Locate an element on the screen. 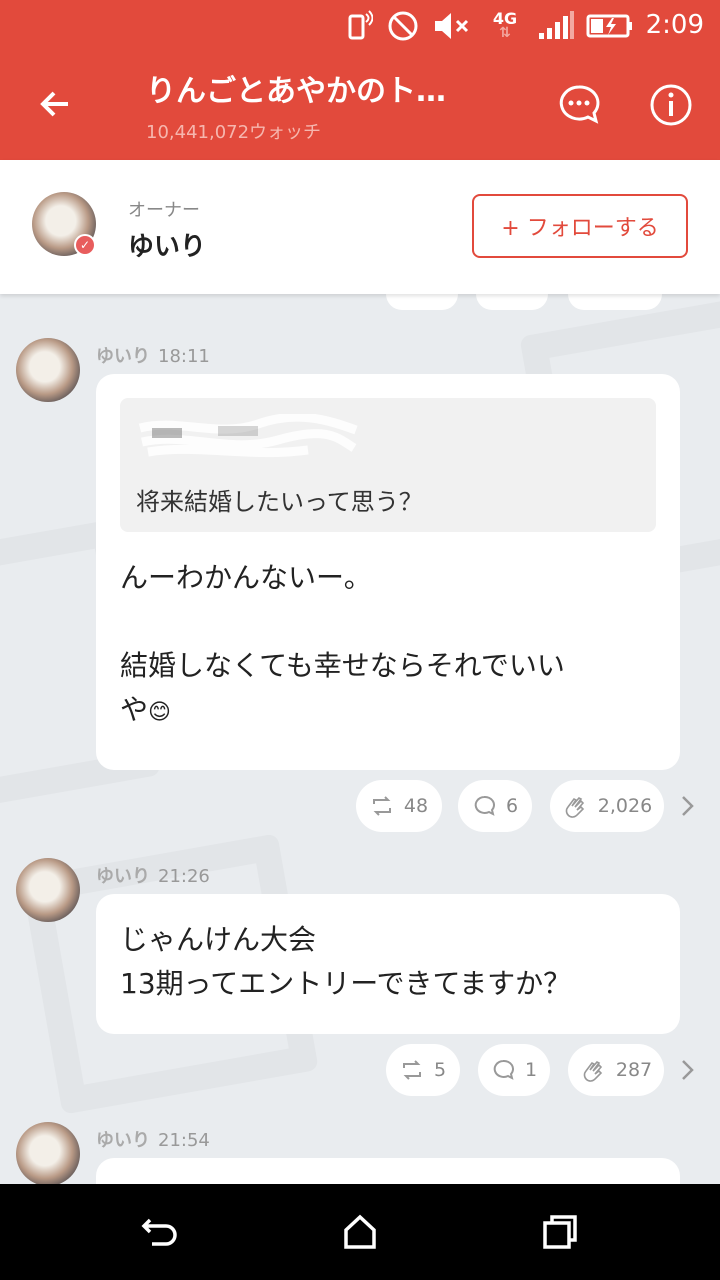 Image resolution: width=720 pixels, height=1280 pixels. verified-check-icon: ✓ is located at coordinates (85, 245).